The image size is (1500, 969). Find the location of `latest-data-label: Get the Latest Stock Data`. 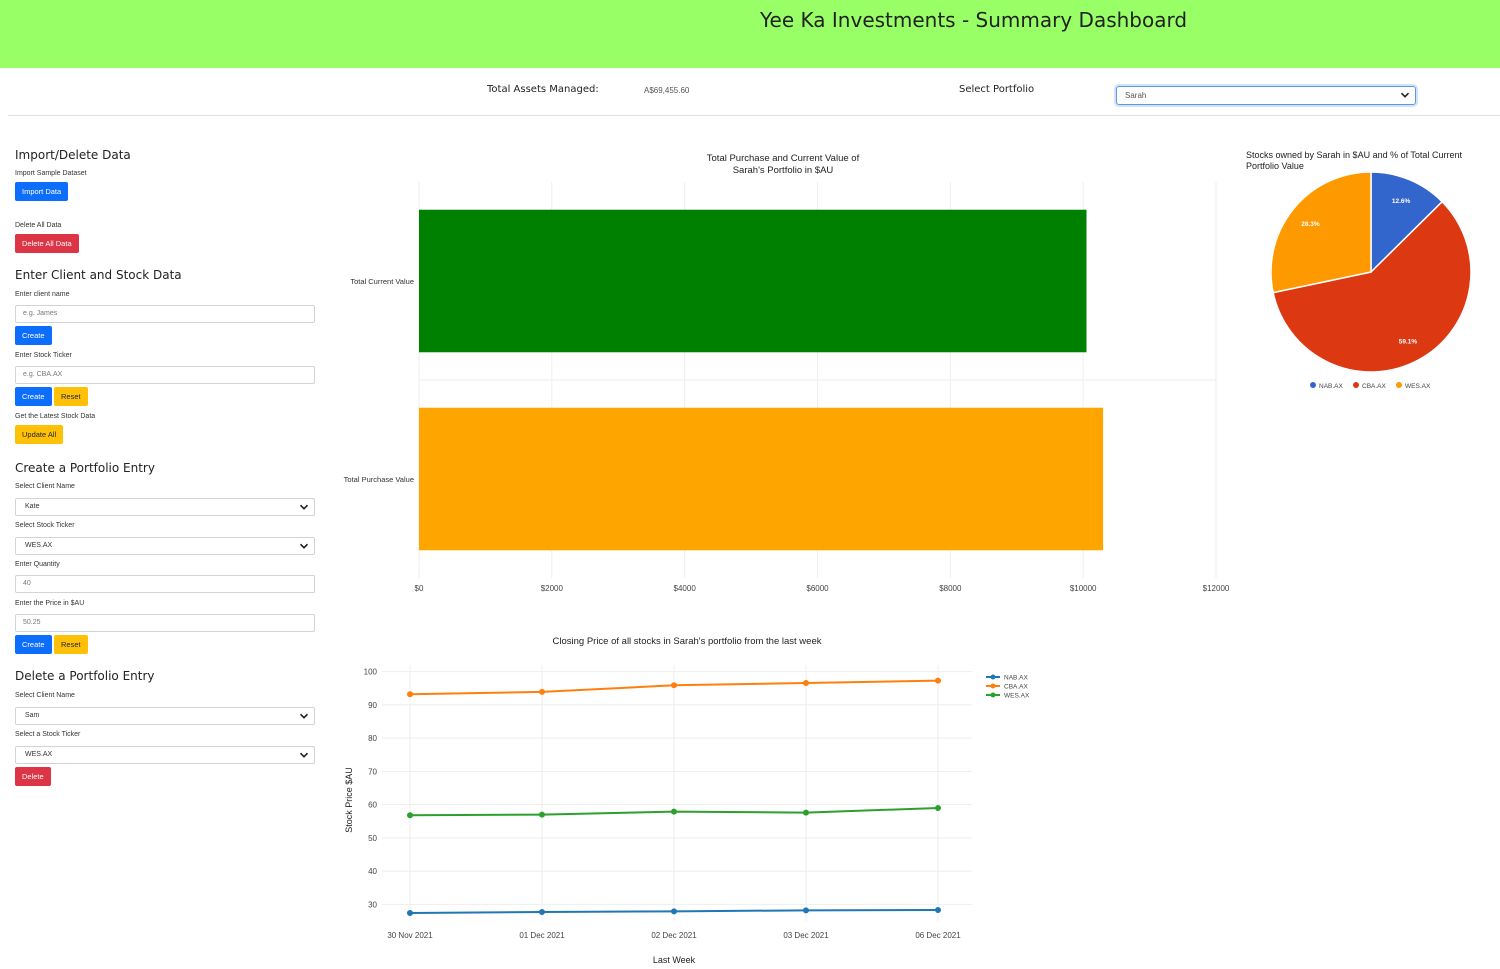

latest-data-label: Get the Latest Stock Data is located at coordinates (55, 416).